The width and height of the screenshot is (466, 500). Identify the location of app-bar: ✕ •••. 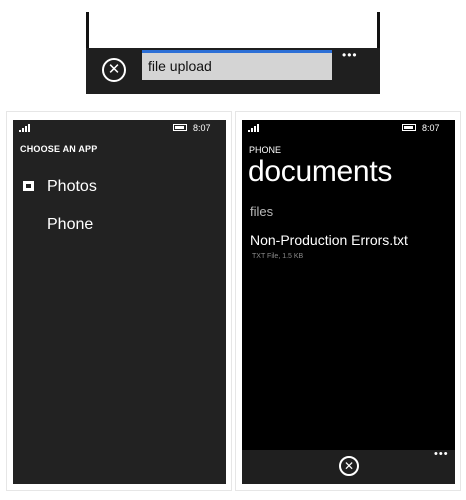
(348, 466).